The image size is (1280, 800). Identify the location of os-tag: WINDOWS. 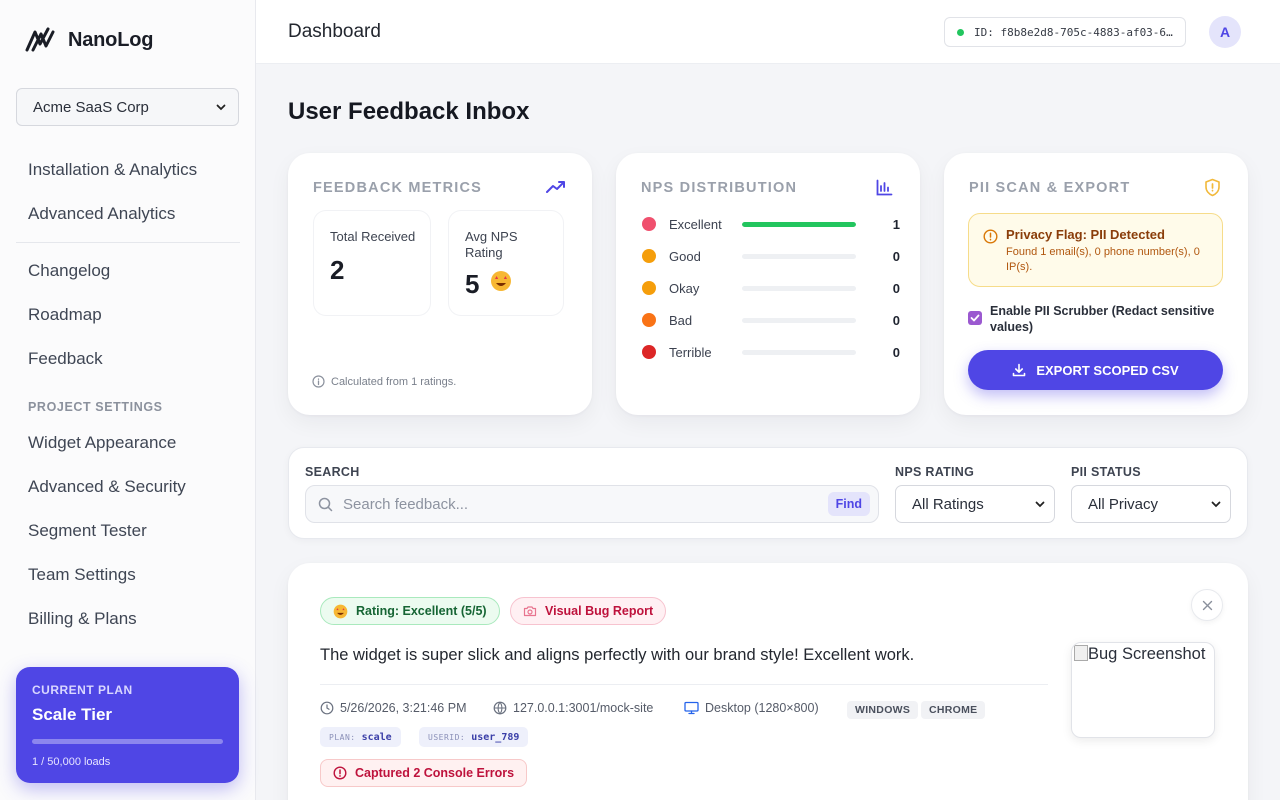
(883, 710).